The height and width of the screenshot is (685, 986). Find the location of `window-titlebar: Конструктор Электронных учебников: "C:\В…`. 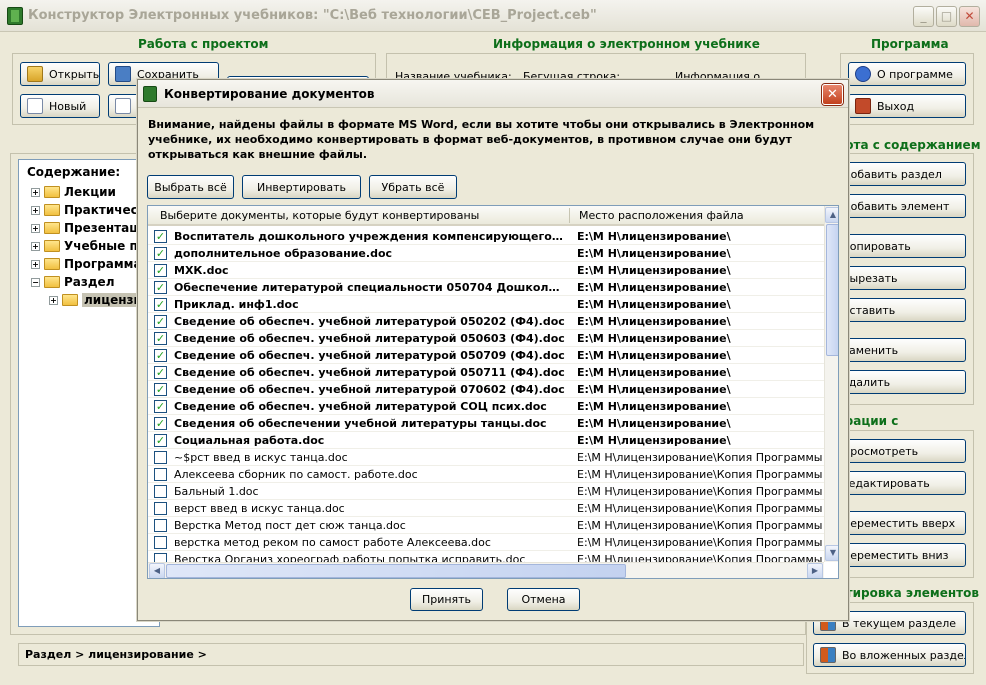

window-titlebar: Конструктор Электронных учебников: "C:\В… is located at coordinates (493, 16).